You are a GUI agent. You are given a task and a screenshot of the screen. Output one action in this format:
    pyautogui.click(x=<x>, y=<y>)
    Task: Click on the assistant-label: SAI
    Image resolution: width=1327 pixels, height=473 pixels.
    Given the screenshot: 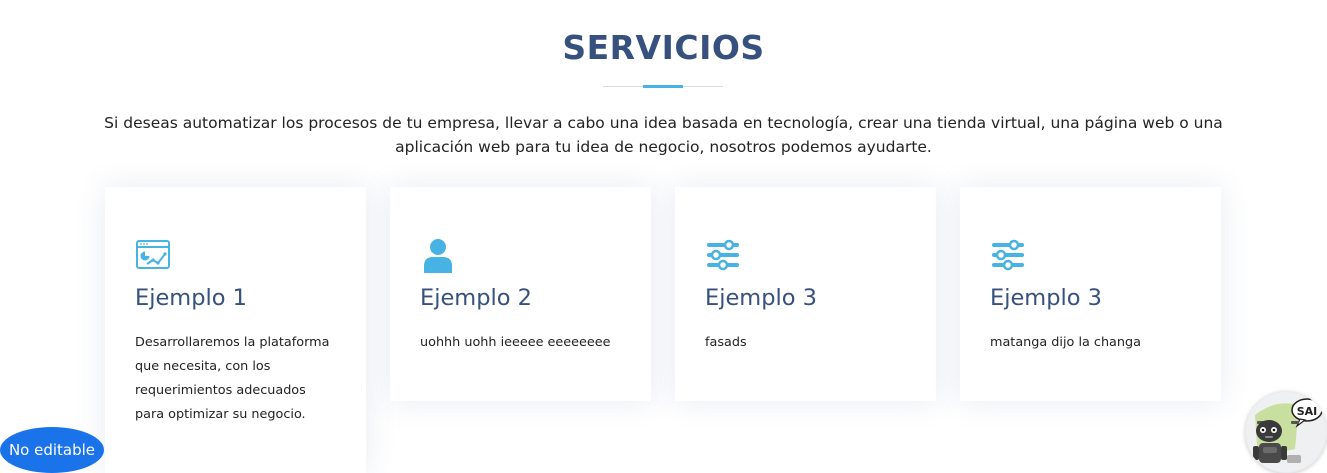 What is the action you would take?
    pyautogui.click(x=1307, y=411)
    